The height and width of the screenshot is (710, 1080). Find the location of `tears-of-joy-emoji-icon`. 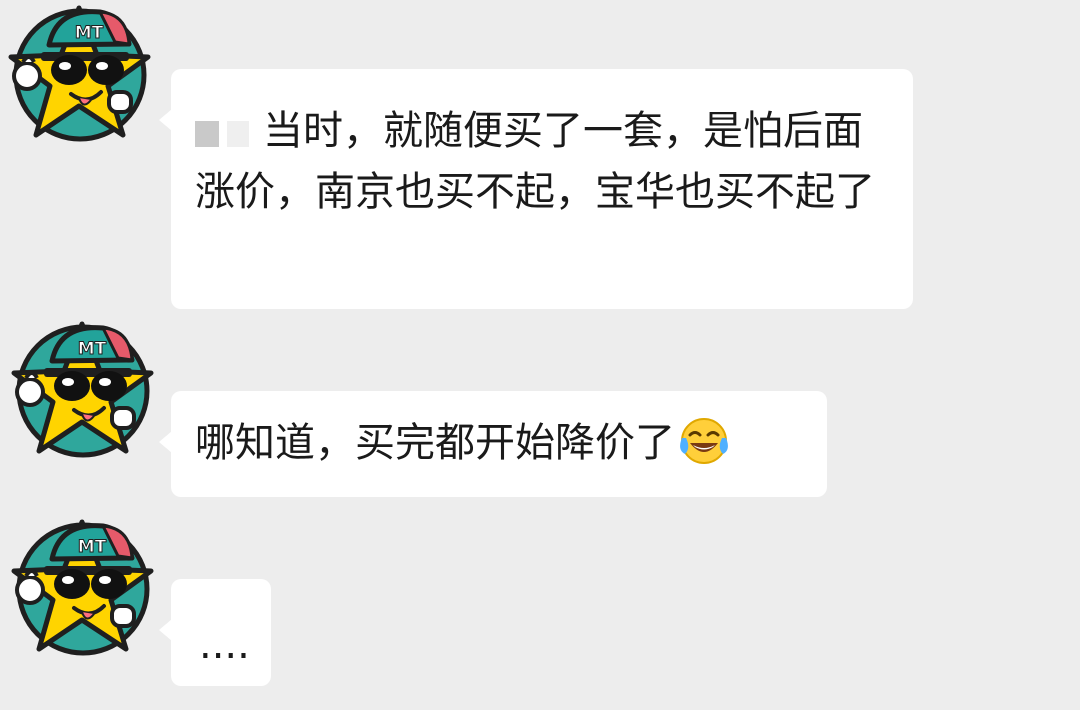

tears-of-joy-emoji-icon is located at coordinates (704, 450).